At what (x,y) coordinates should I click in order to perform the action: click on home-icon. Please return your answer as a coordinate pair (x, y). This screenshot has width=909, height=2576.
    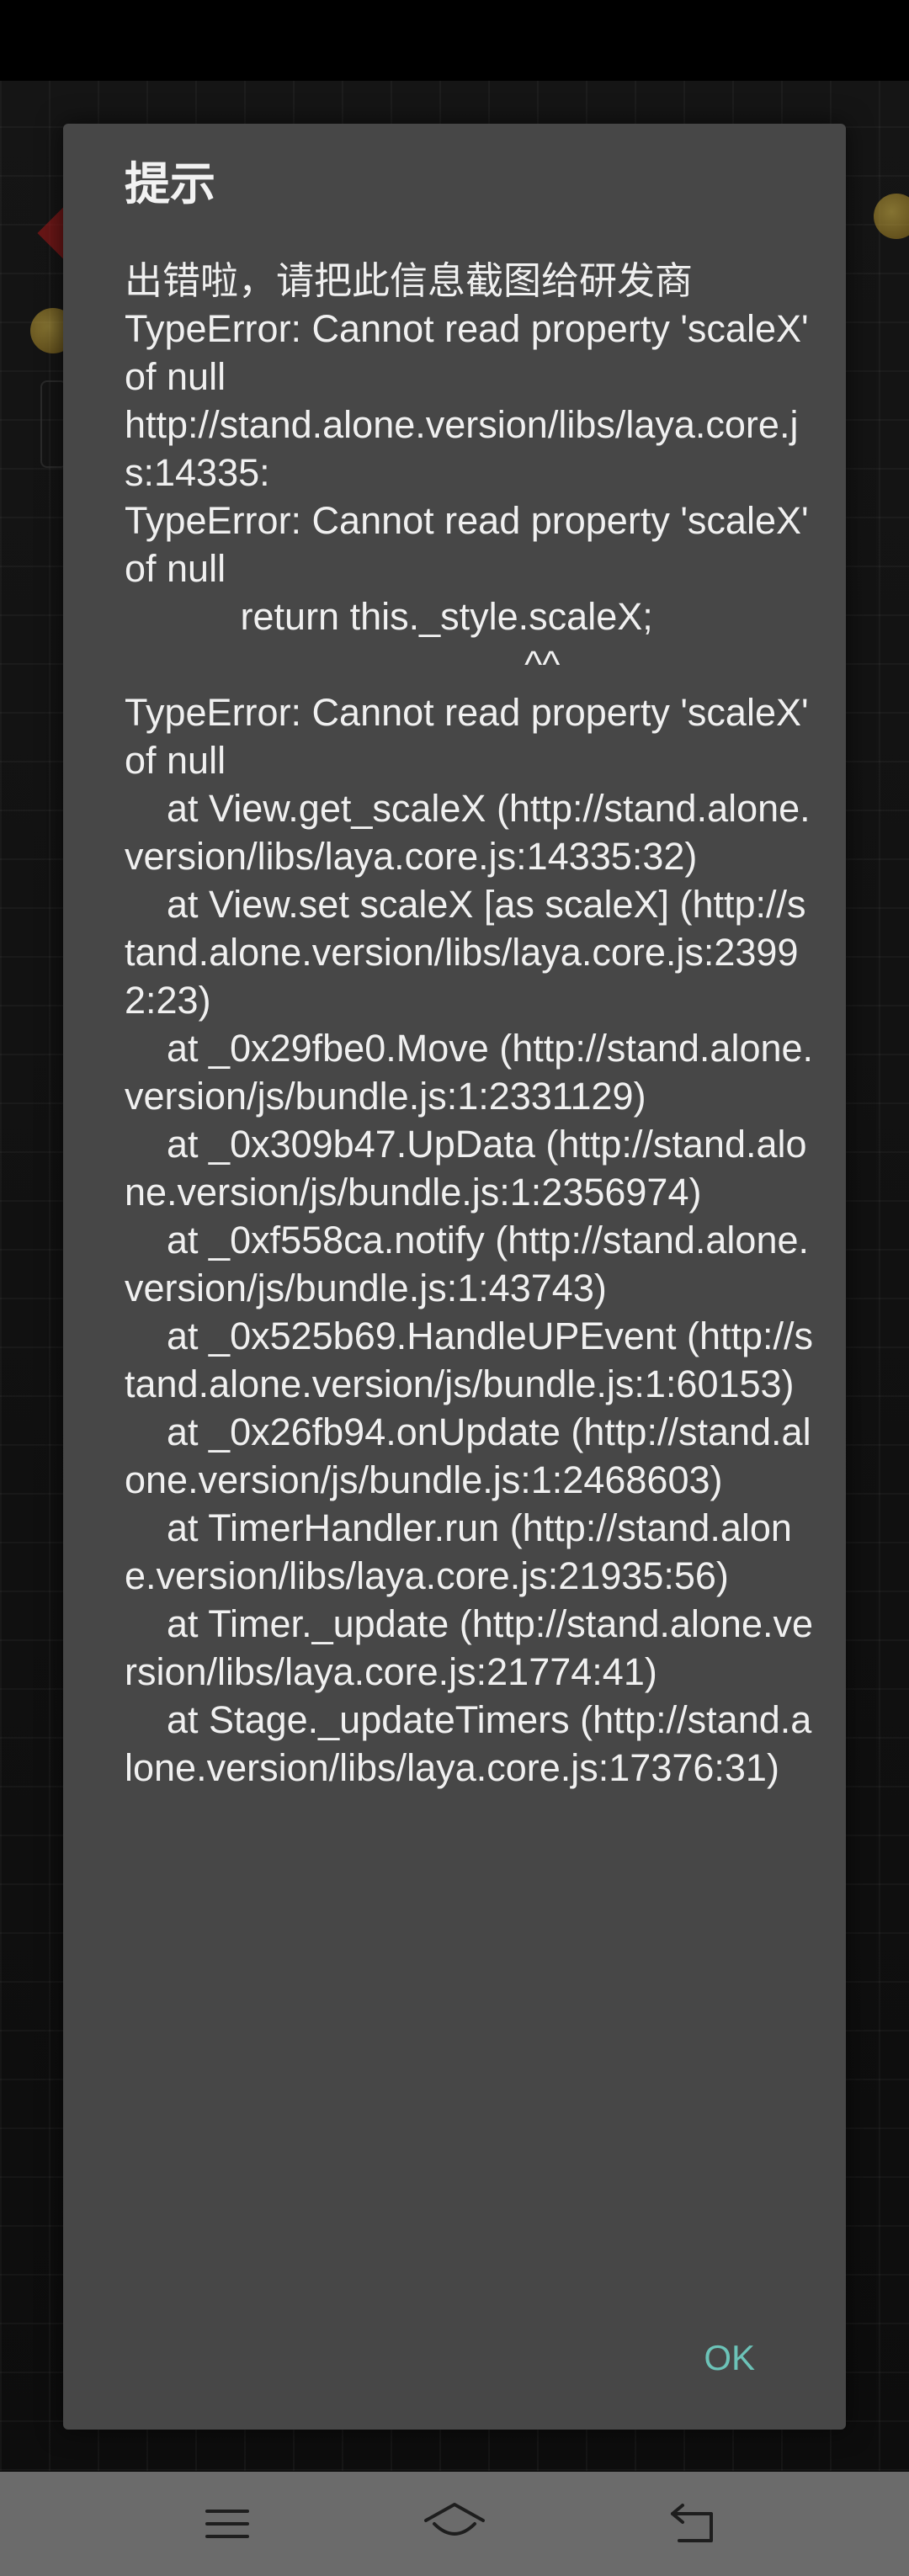
    Looking at the image, I should click on (454, 2520).